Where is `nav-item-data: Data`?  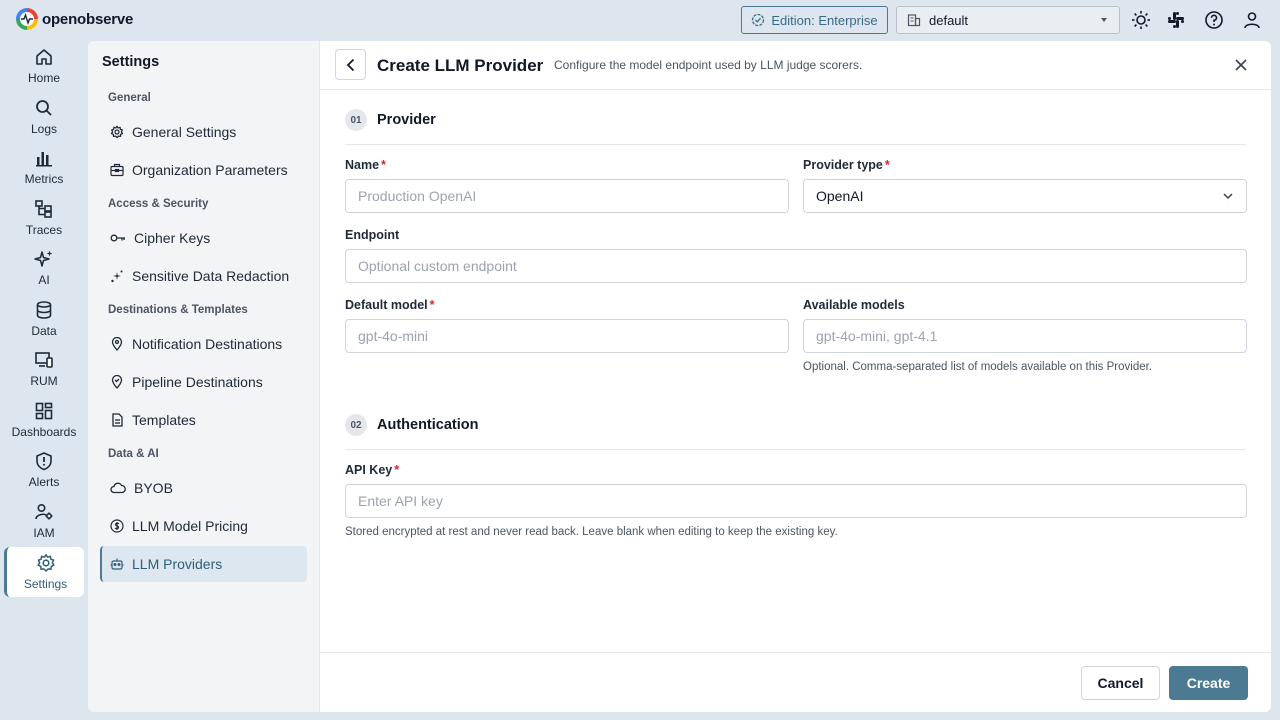
nav-item-data: Data is located at coordinates (44, 319).